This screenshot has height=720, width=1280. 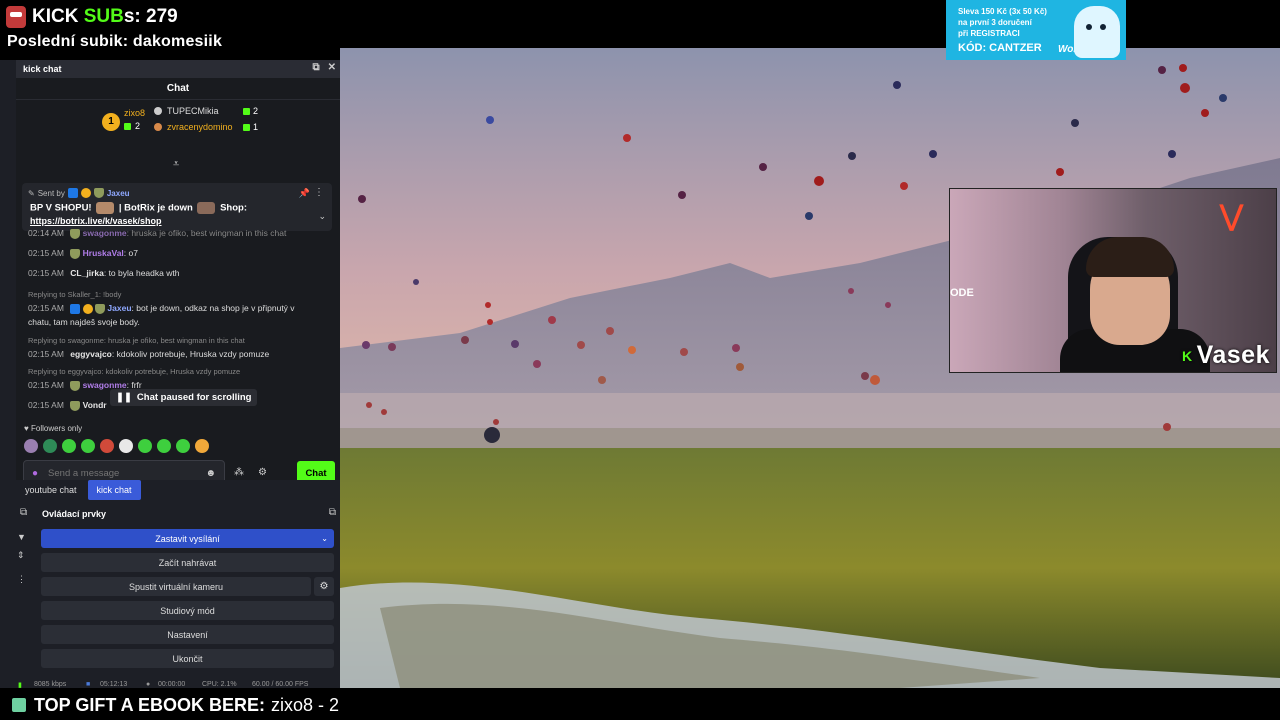 I want to click on msg-user: HruskaVal, so click(x=103, y=253).